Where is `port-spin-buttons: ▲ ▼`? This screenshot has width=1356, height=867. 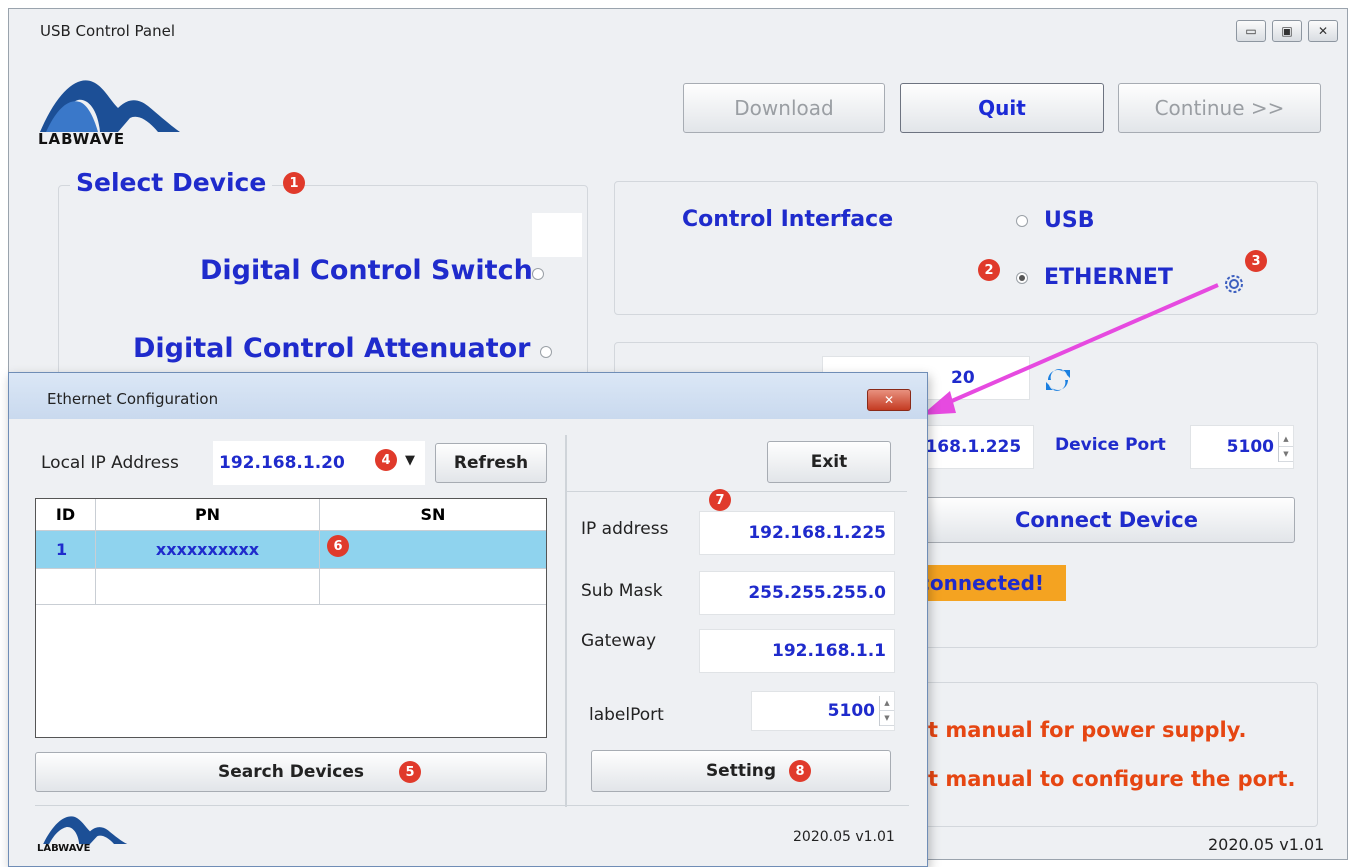
port-spin-buttons: ▲ ▼ is located at coordinates (1285, 447).